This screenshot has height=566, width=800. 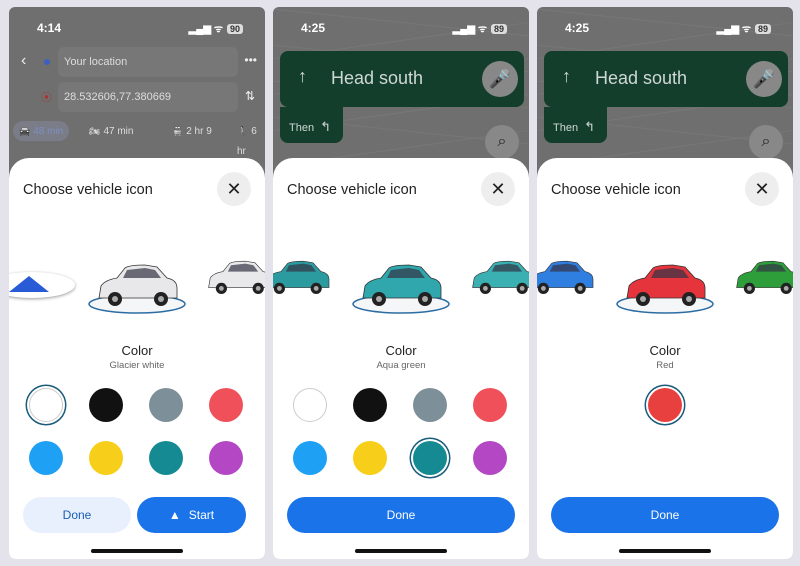 I want to click on travel-mode-2: 🏍 47 min, so click(x=111, y=131).